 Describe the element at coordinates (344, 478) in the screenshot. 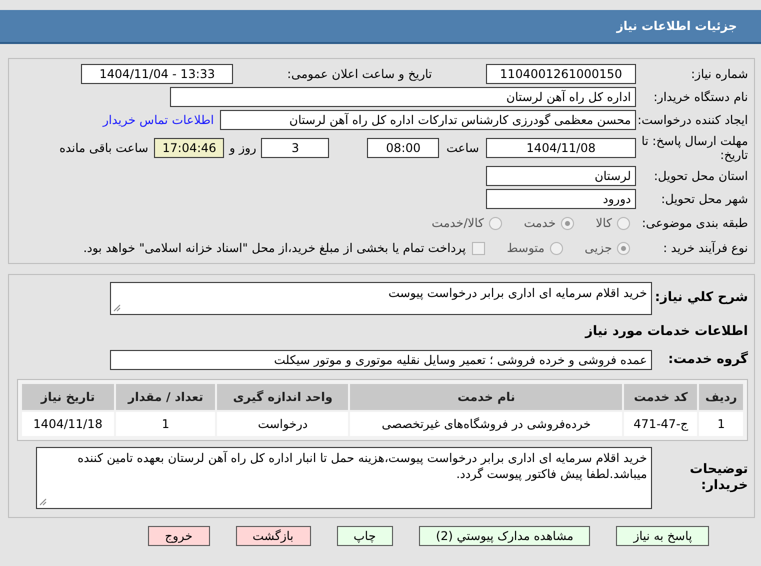

I see `notes-textarea: خرید اقلام سرمایه ای اداری برابر درخواست پیوست،هزینه حمل تا انبار اداره کل راه آهن لرستان بعهده تامین کننده میباشد.لطفا پیش فاکتور پیوست گردد.` at that location.